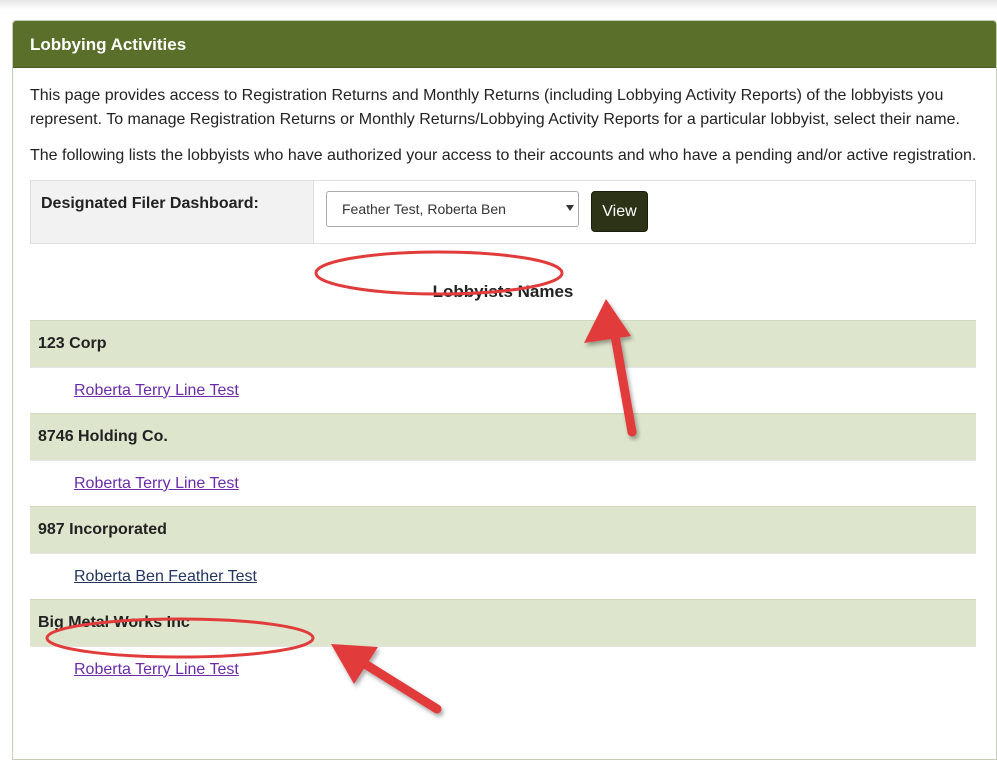 This screenshot has width=997, height=760. I want to click on company-row: 123 Corp, so click(503, 343).